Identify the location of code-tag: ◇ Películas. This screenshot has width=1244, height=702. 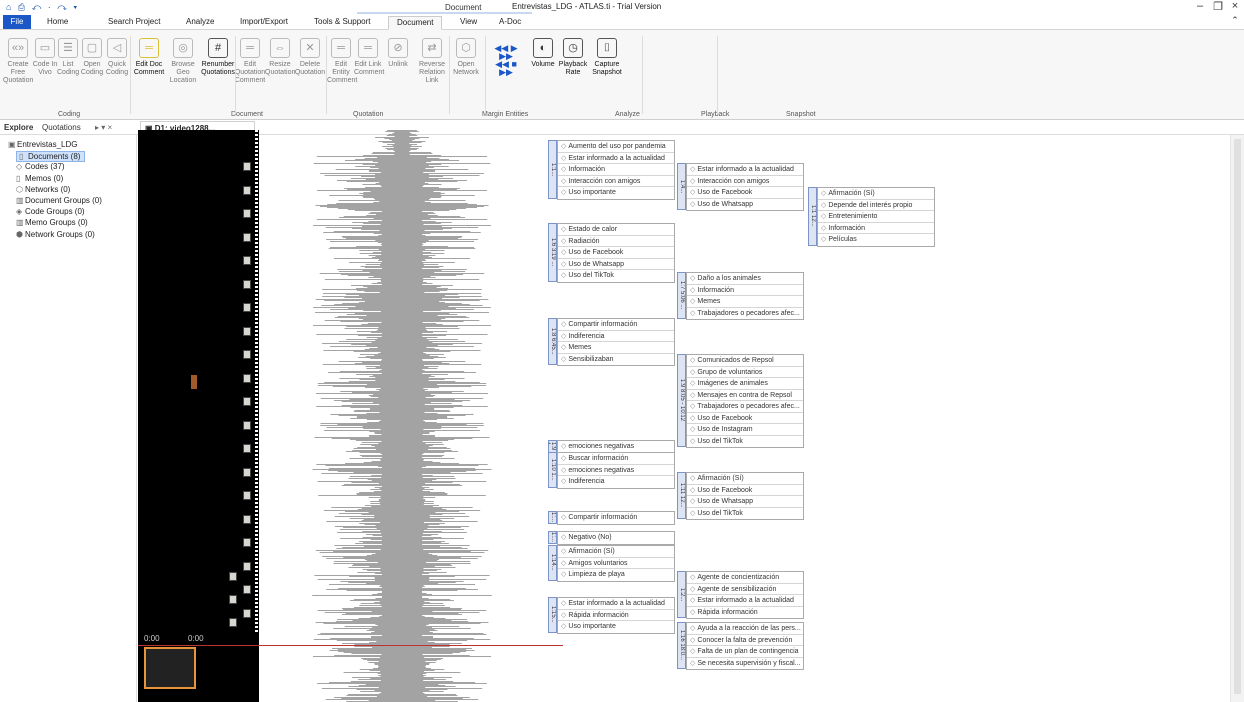
(876, 240).